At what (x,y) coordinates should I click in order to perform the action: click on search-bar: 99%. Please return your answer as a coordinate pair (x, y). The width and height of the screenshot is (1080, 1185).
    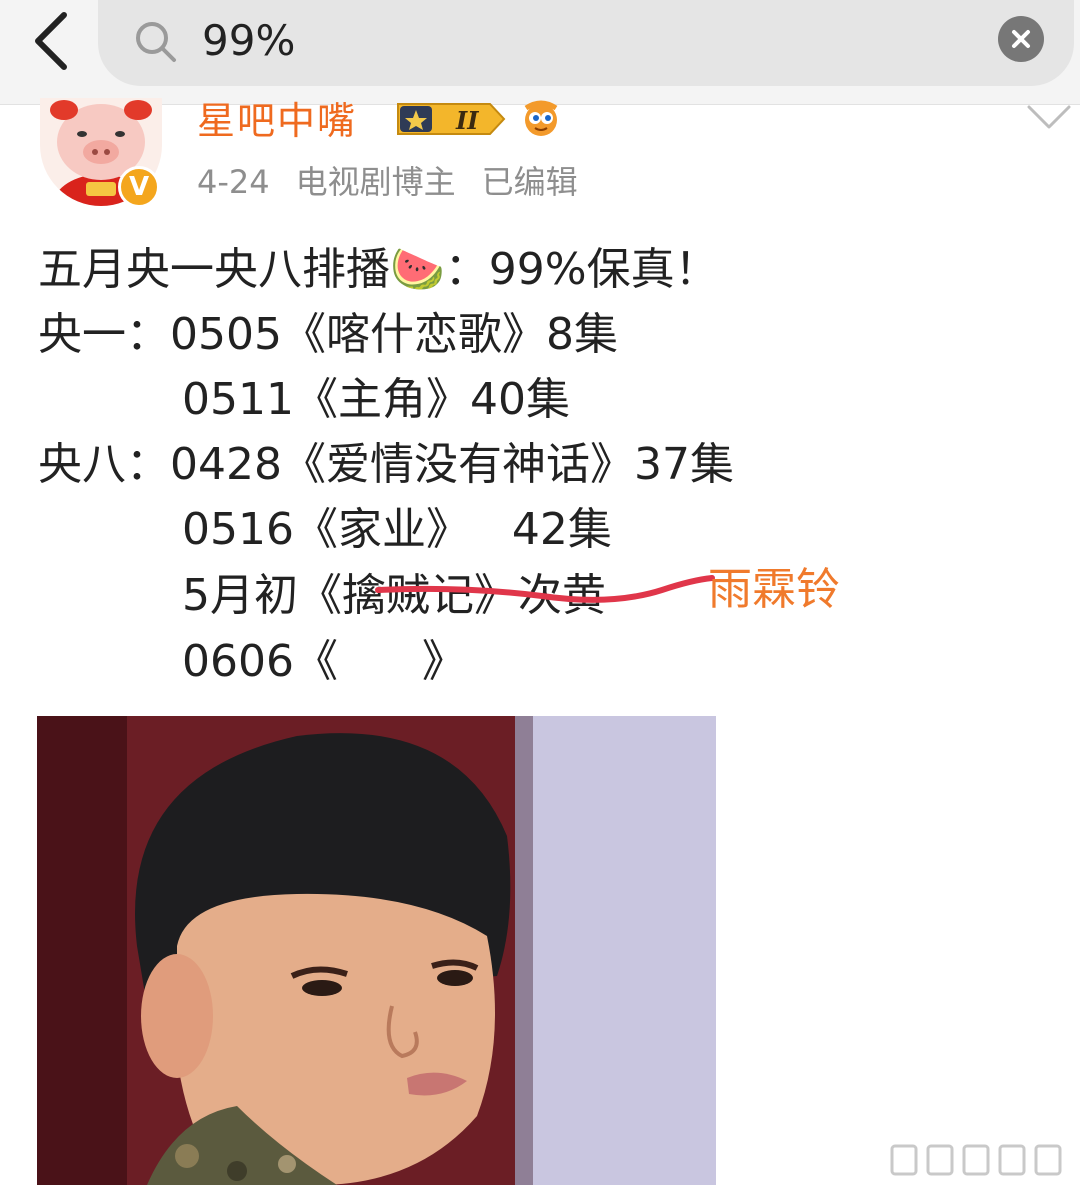
    Looking at the image, I should click on (586, 43).